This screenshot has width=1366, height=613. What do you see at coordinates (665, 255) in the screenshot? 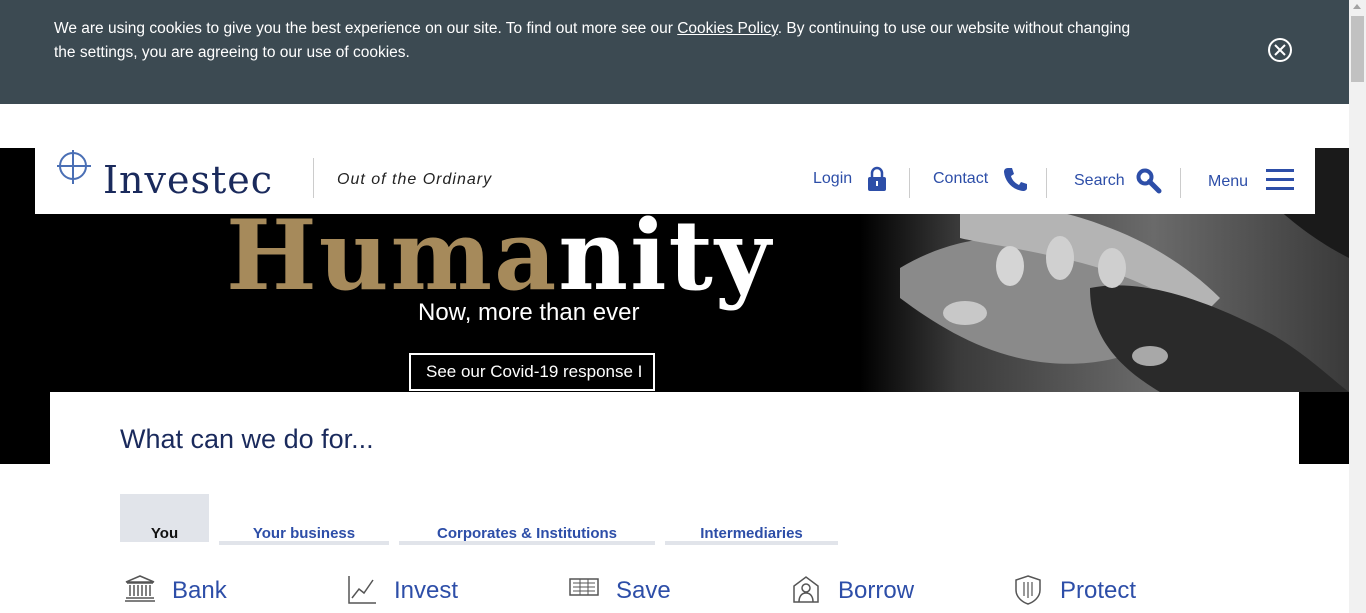
I see `headline-white-part: nity` at bounding box center [665, 255].